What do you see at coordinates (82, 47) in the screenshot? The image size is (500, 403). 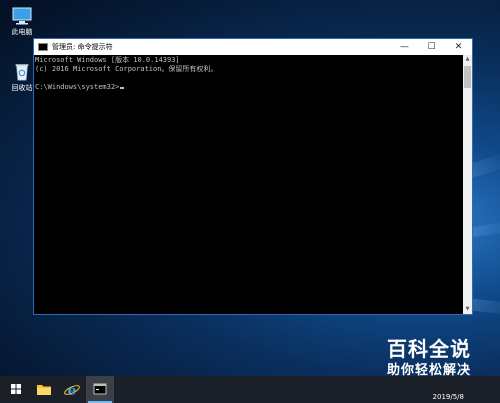 I see `window-title: 管理员: 命令提示符` at bounding box center [82, 47].